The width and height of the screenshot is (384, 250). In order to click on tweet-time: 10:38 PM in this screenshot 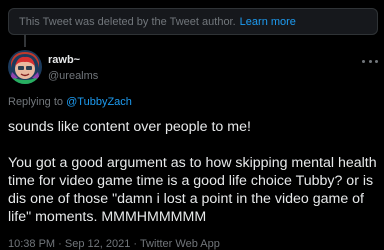, I will do `click(31, 244)`.